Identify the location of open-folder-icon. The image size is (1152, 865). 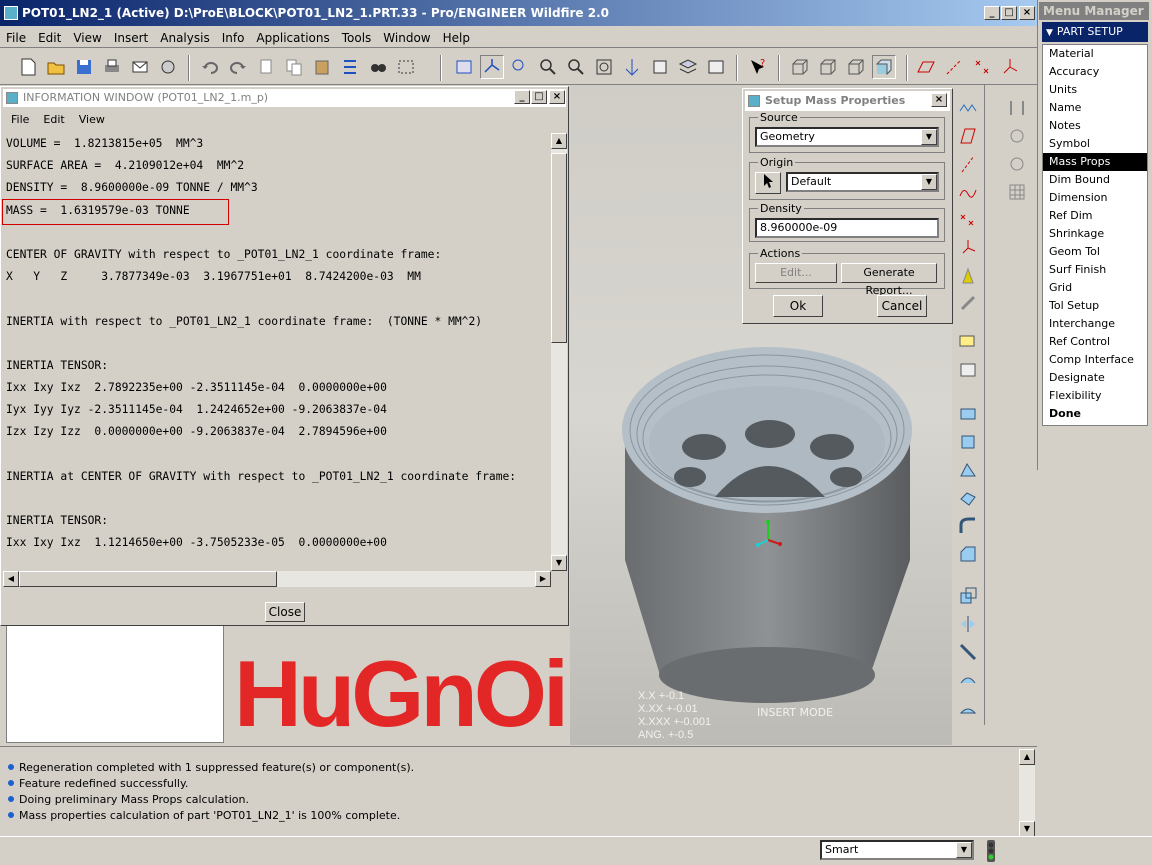
(56, 67).